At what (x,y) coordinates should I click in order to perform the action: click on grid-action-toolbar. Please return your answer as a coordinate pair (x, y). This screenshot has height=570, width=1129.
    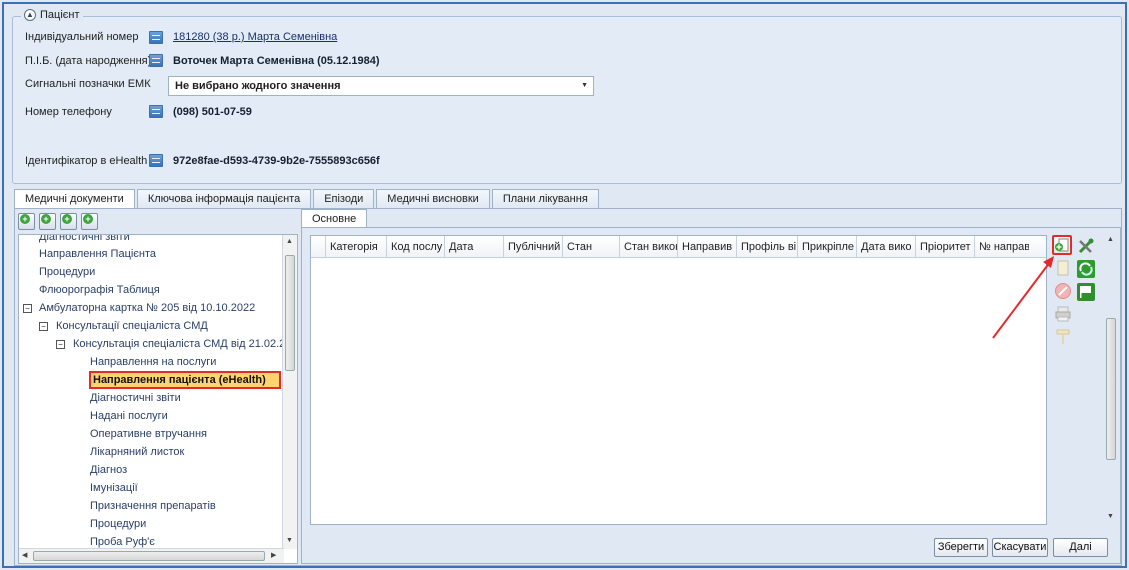
    Looking at the image, I should click on (1077, 295).